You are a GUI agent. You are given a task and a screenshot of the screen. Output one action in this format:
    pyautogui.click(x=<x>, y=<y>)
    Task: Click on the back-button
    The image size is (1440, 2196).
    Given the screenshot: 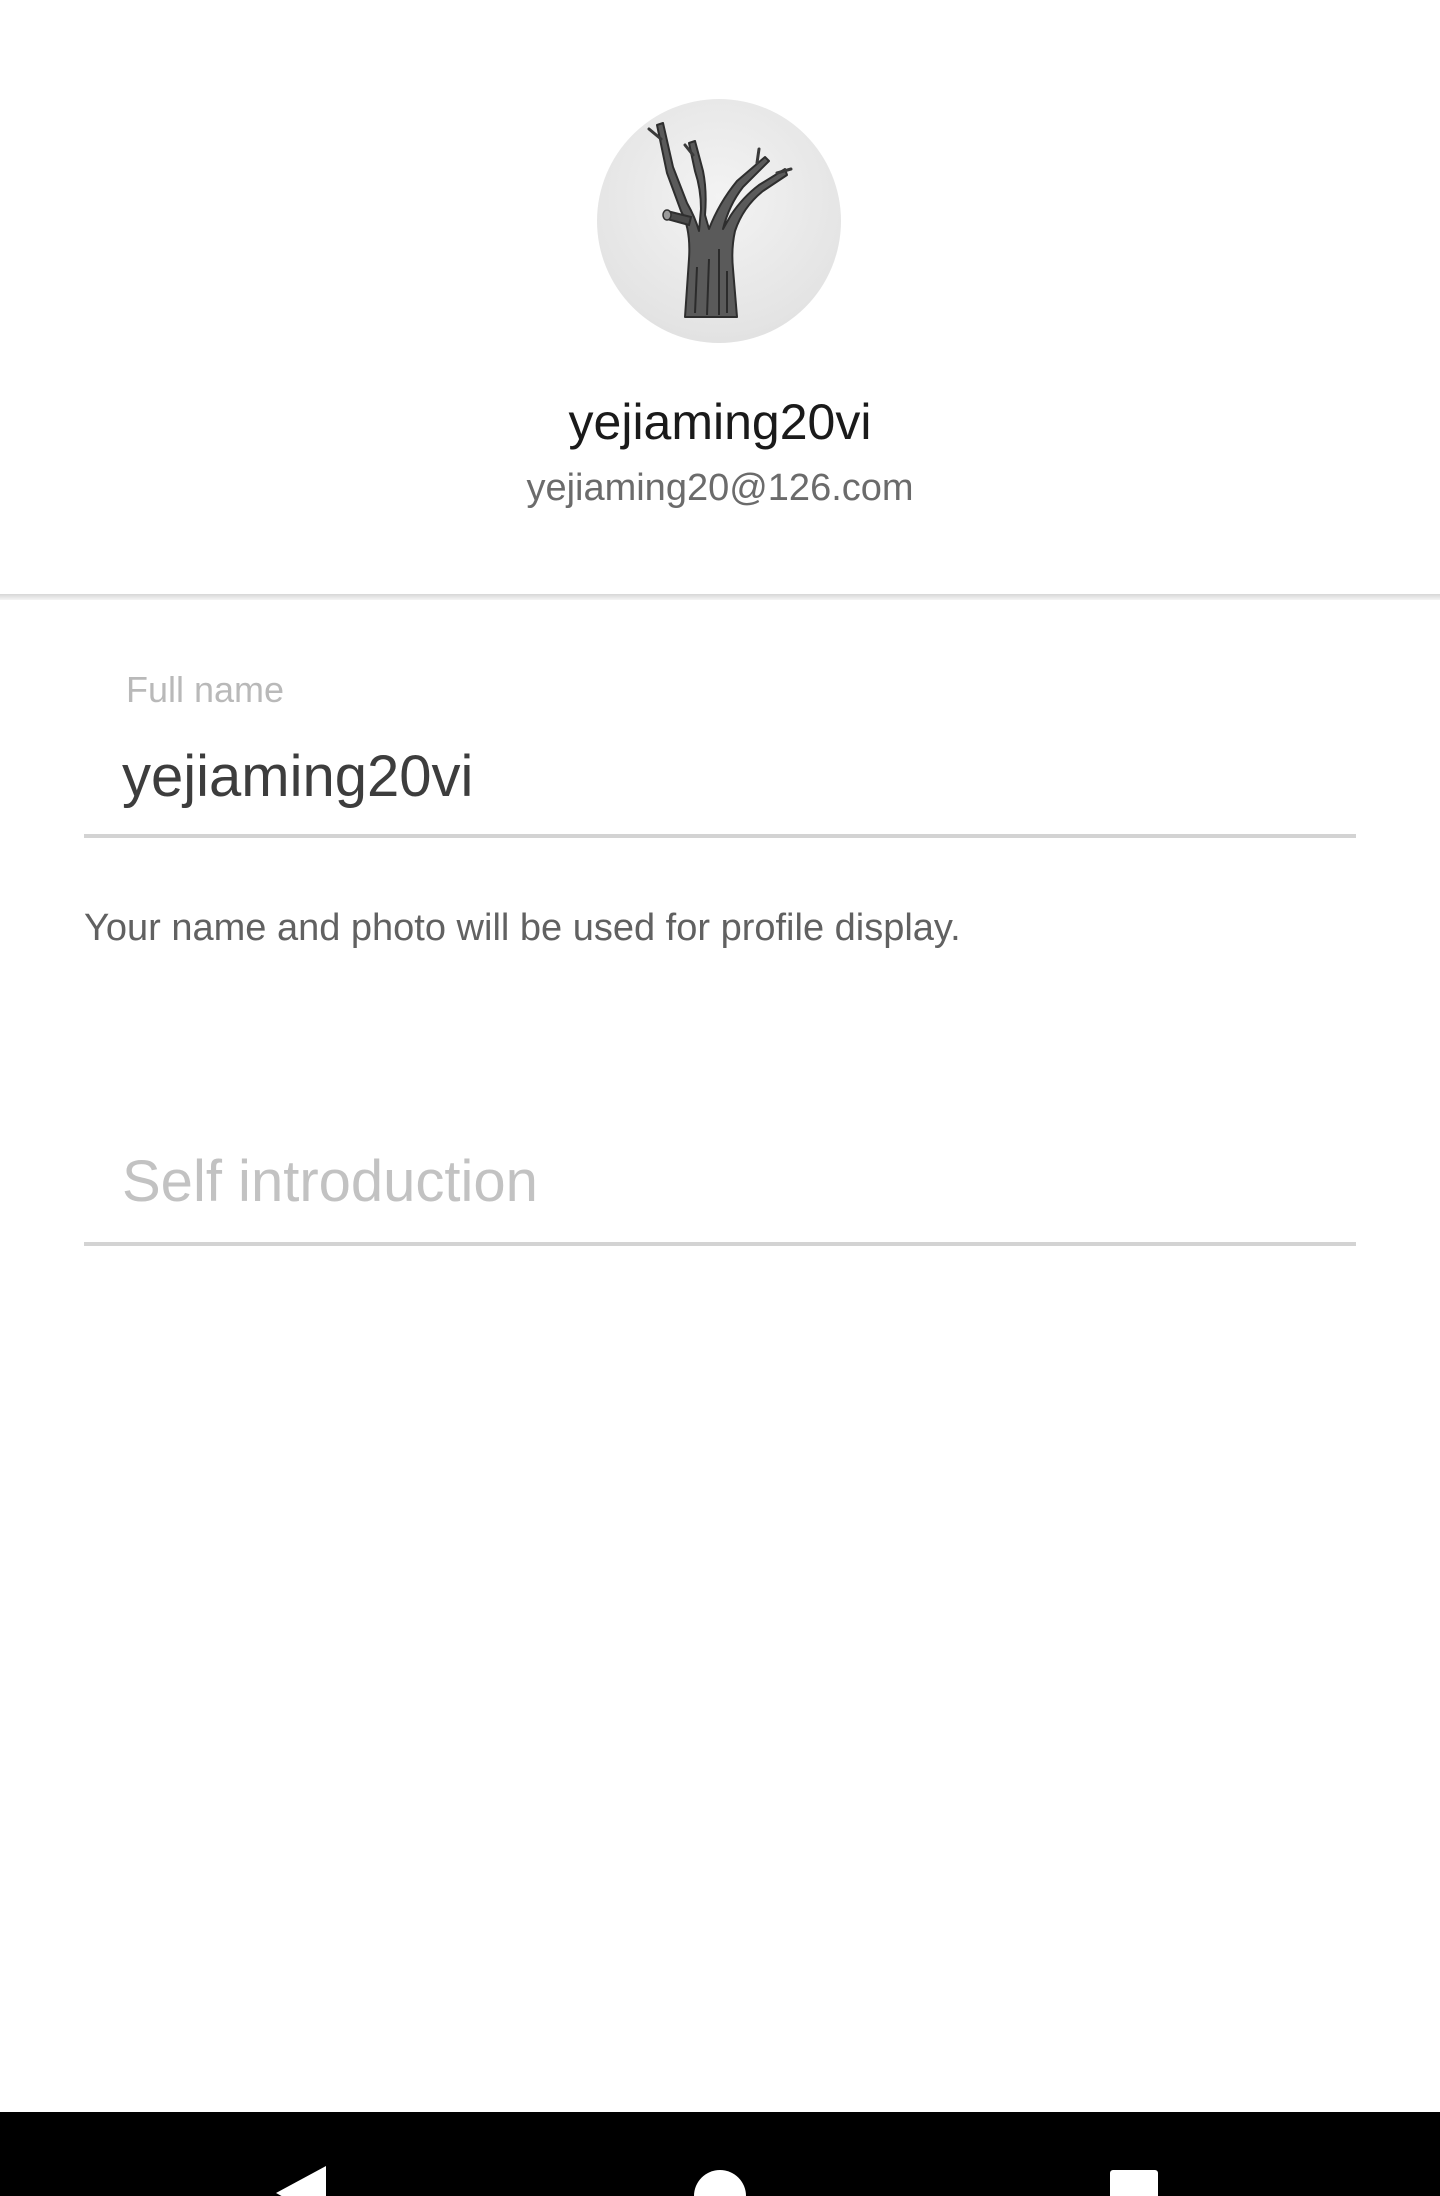 What is the action you would take?
    pyautogui.click(x=300, y=2154)
    